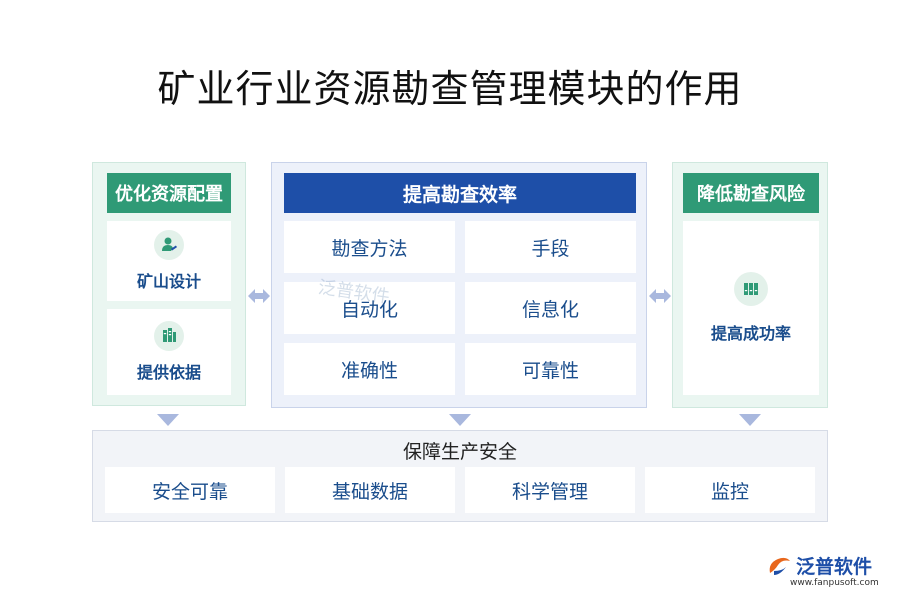  Describe the element at coordinates (834, 583) in the screenshot. I see `brand-url: www.fanpusoft.com` at that location.